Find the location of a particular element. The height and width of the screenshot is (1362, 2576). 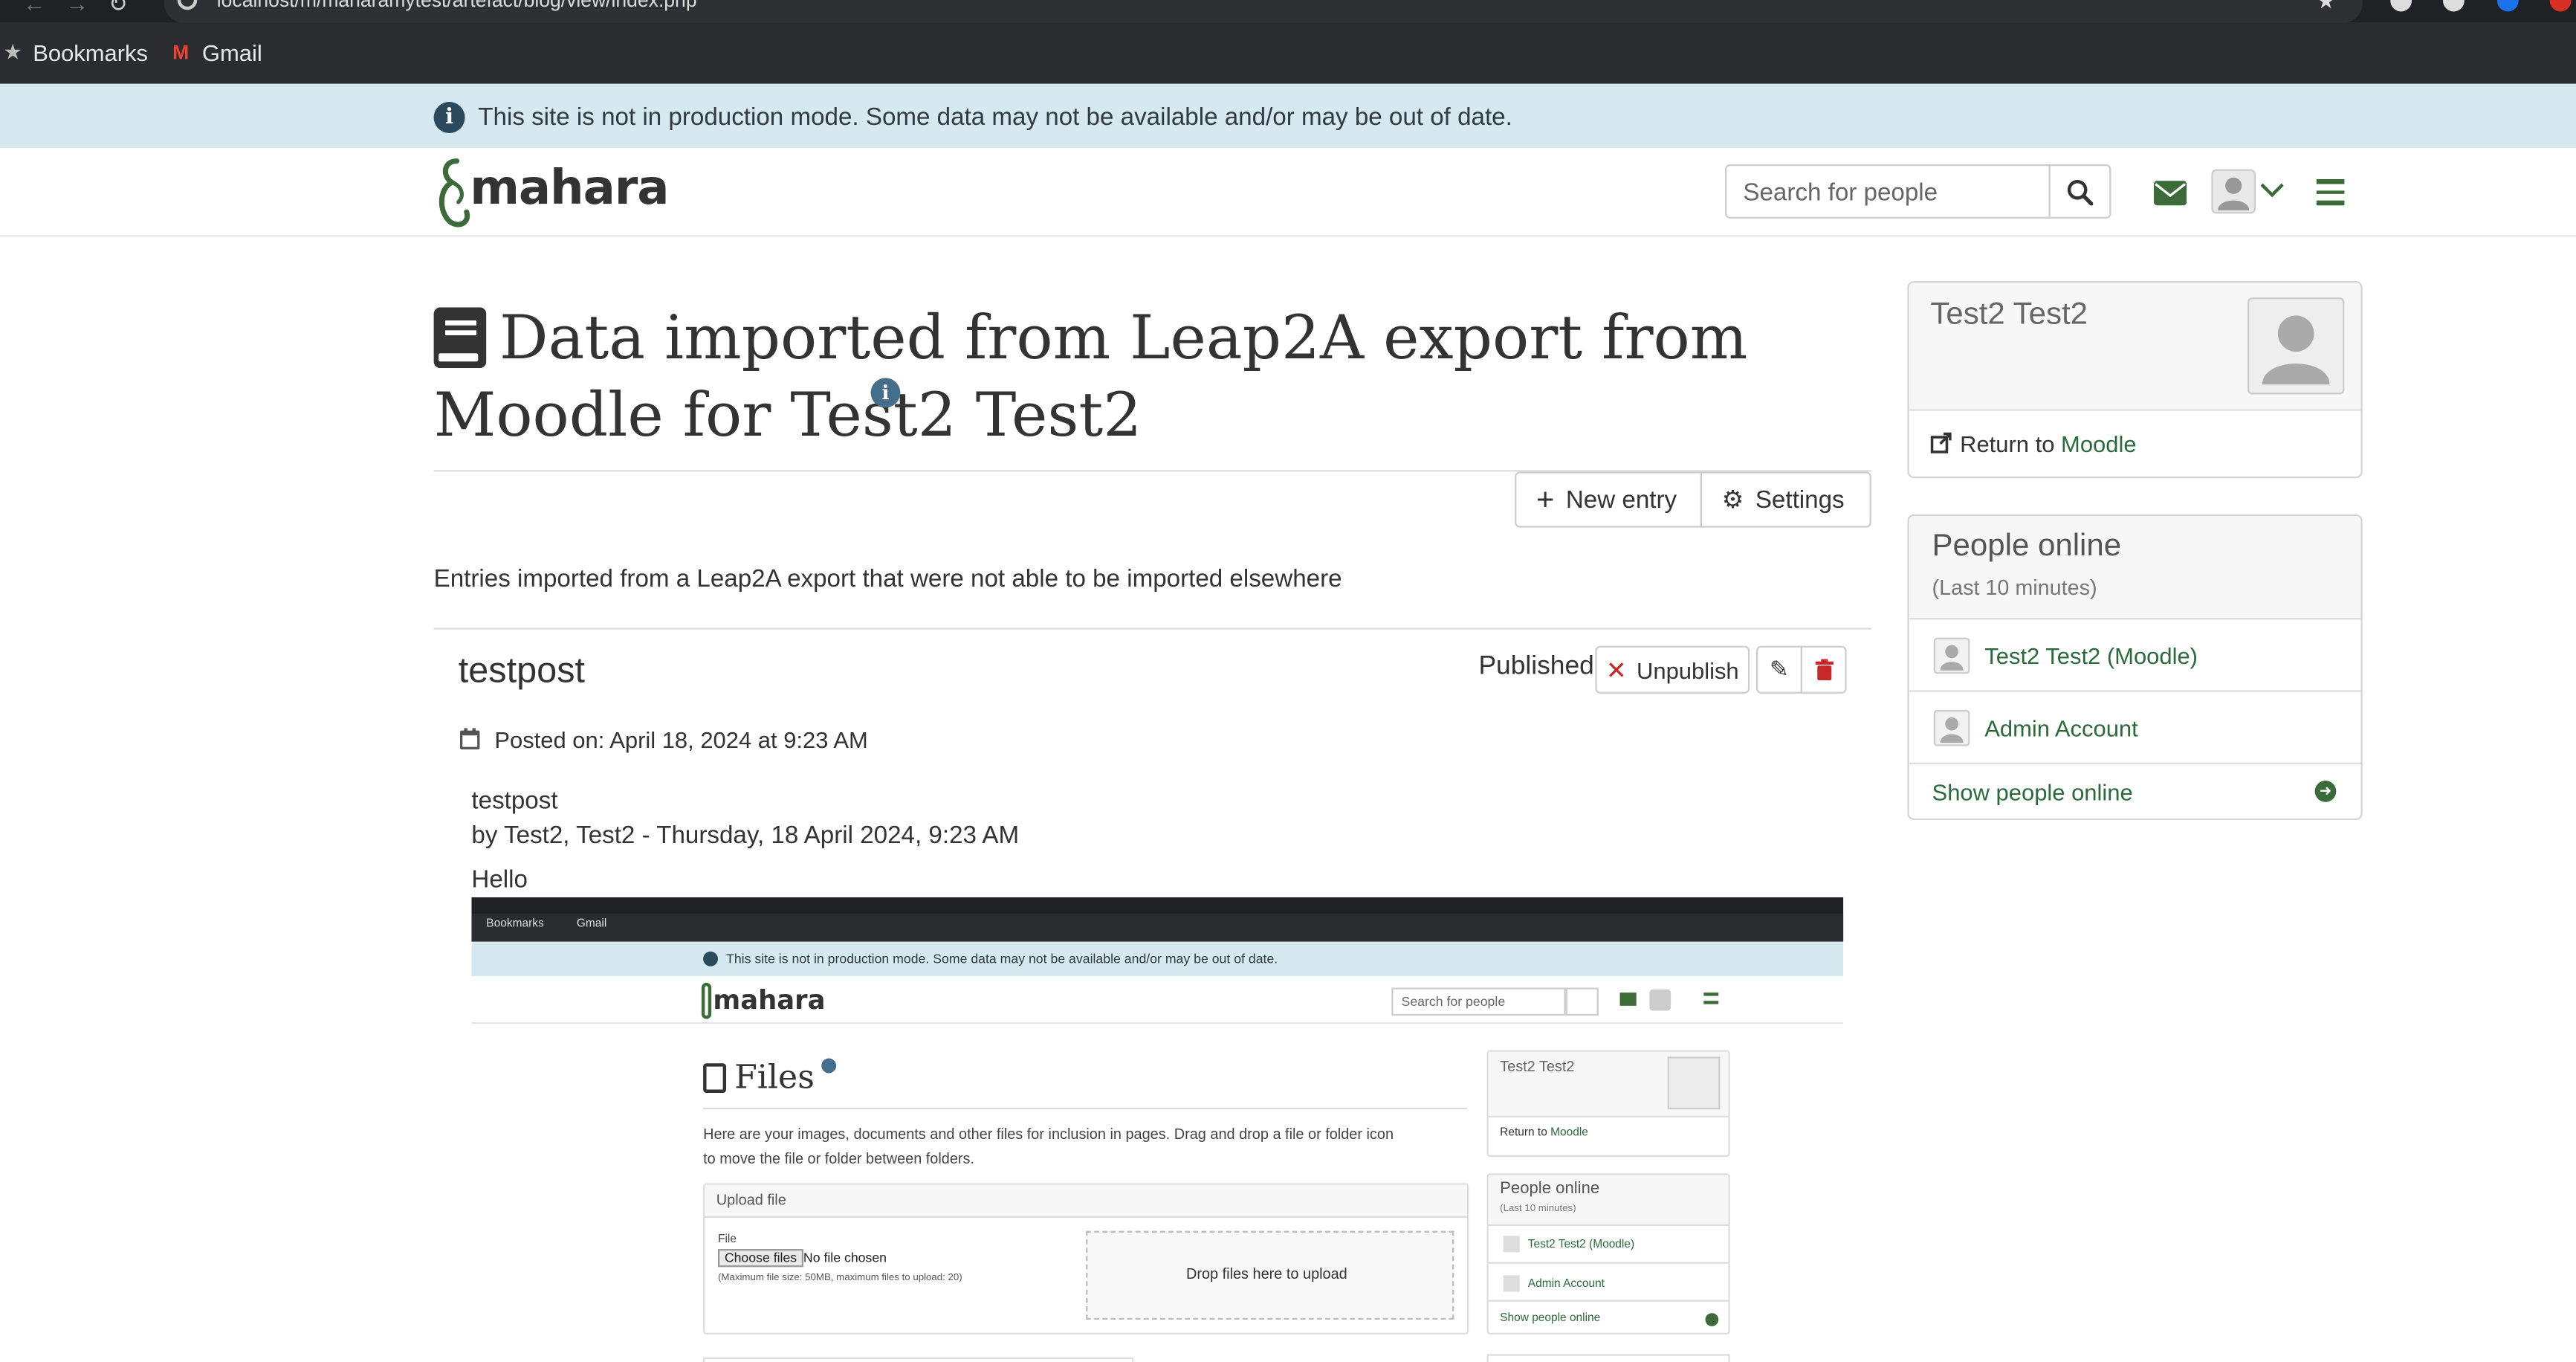

bookmark-gmail: Gmail is located at coordinates (232, 52).